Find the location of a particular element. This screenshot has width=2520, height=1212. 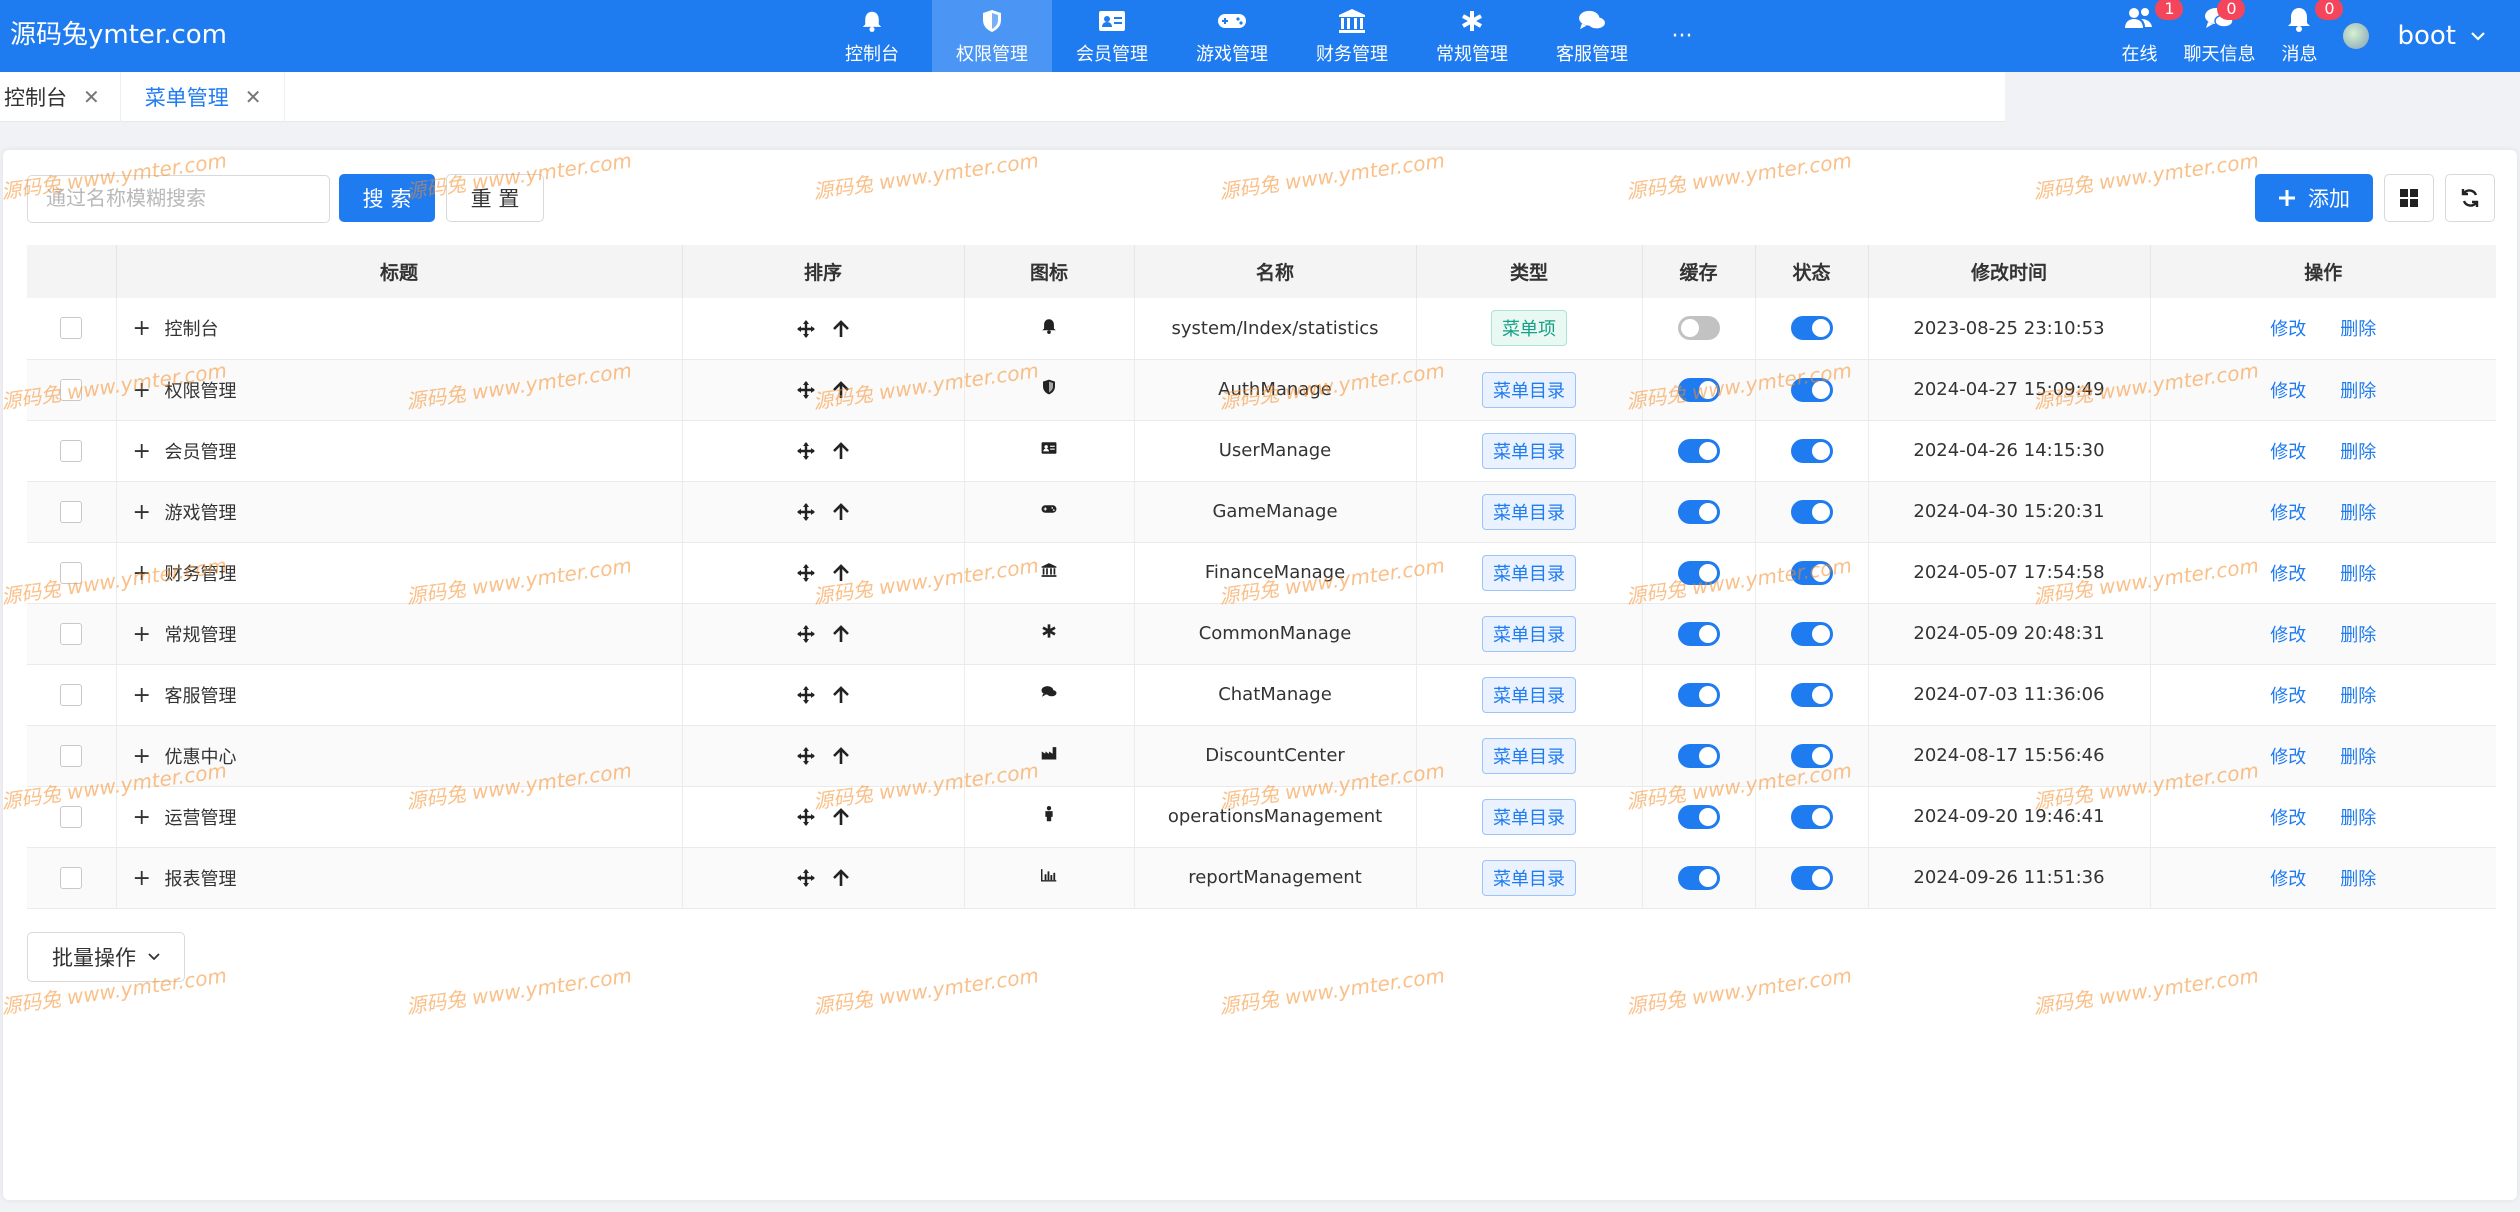

column-header: 名称 is located at coordinates (1275, 271).